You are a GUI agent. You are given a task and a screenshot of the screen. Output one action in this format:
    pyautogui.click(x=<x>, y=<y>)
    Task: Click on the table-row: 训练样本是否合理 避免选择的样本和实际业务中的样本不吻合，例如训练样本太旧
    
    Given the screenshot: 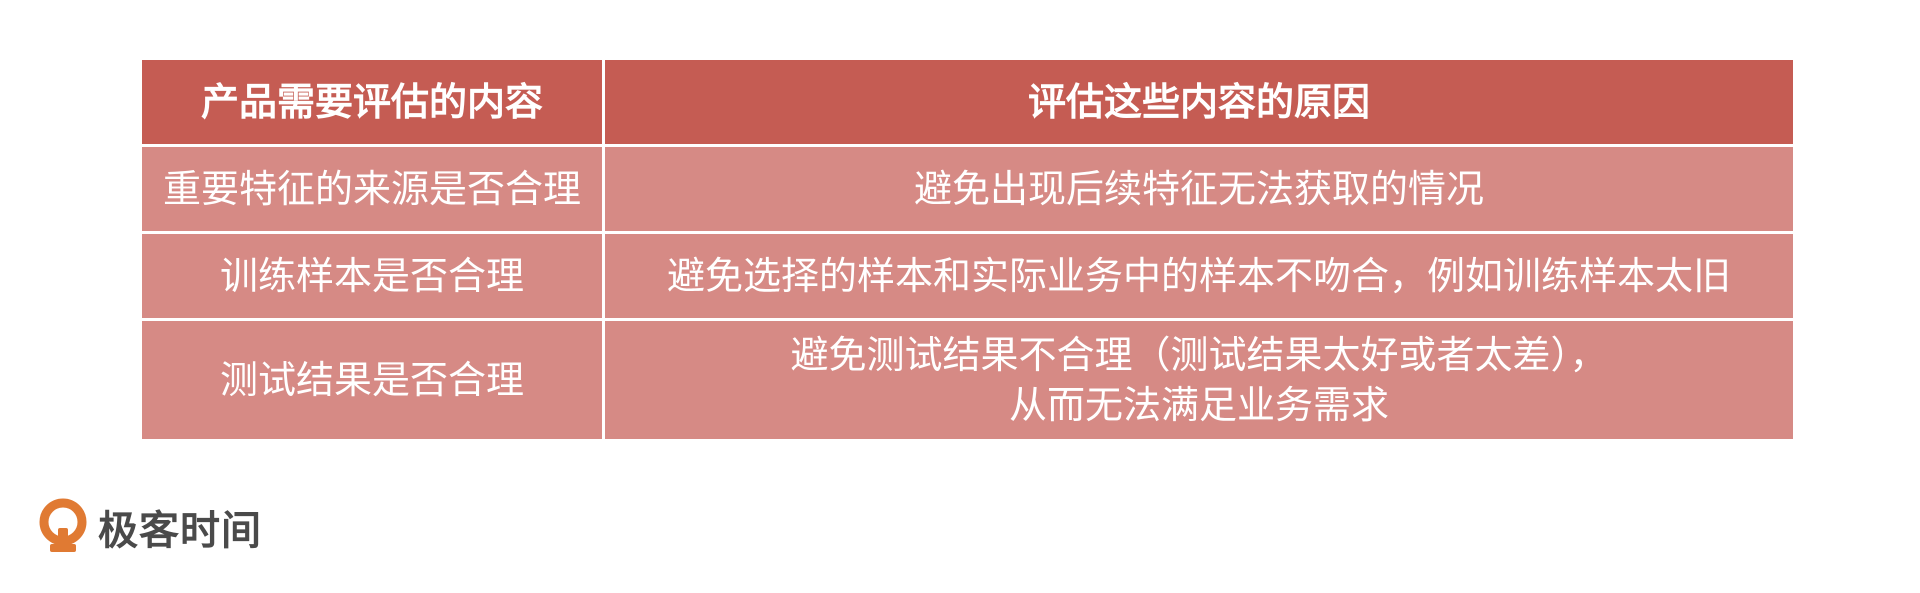 What is the action you would take?
    pyautogui.click(x=967, y=276)
    